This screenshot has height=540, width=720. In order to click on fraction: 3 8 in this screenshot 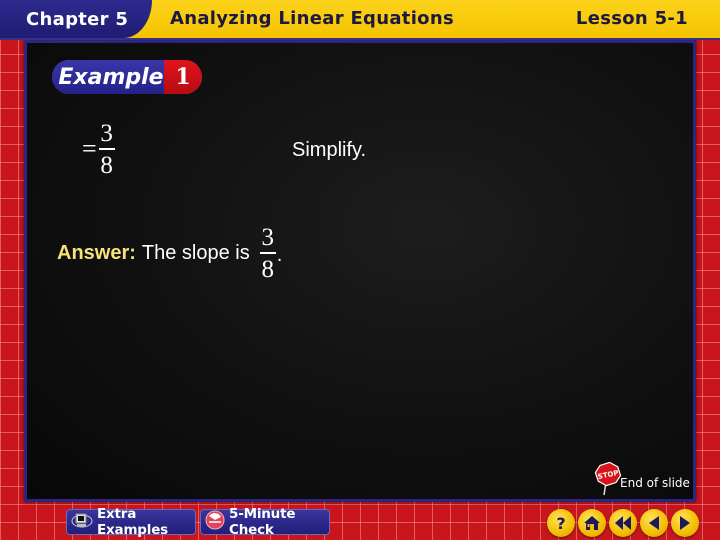, I will do `click(106, 149)`.